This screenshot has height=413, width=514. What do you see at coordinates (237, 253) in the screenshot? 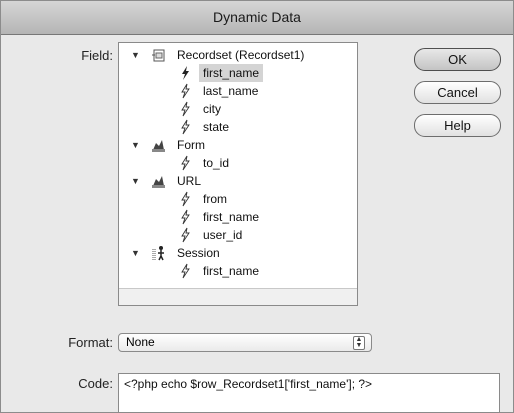
I see `tree-group-session: ▼ Session` at bounding box center [237, 253].